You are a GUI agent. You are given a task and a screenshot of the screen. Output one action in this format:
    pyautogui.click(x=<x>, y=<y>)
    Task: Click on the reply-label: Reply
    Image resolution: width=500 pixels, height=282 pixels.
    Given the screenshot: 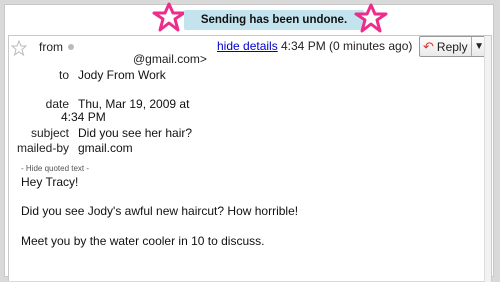 What is the action you would take?
    pyautogui.click(x=452, y=46)
    